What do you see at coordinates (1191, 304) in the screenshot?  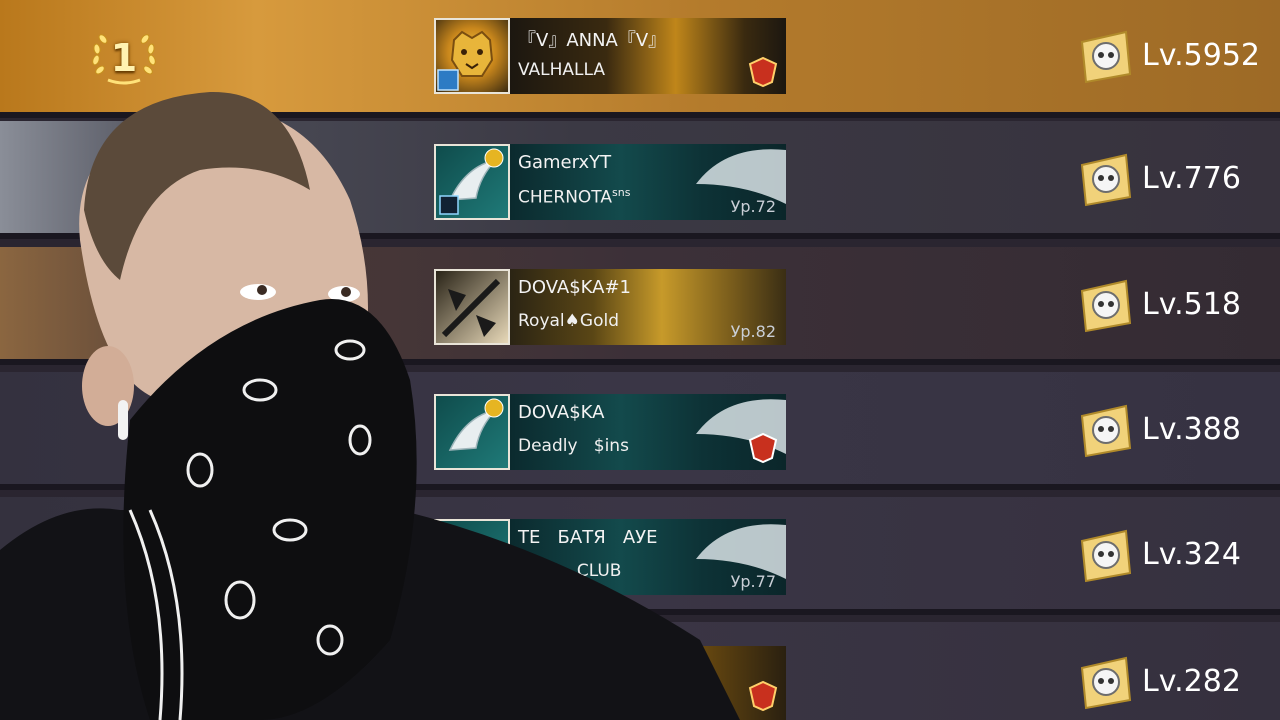 I see `level-text: Lv.518` at bounding box center [1191, 304].